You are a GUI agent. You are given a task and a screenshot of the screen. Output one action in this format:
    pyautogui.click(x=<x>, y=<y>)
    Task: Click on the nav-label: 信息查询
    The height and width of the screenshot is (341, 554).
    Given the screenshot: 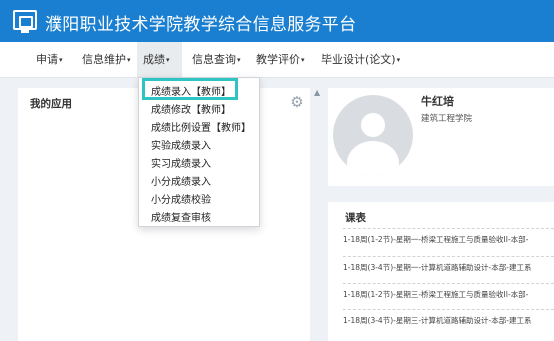 What is the action you would take?
    pyautogui.click(x=214, y=59)
    